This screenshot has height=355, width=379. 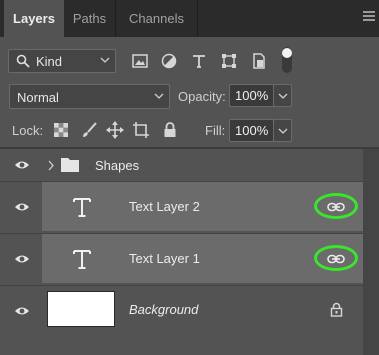 What do you see at coordinates (70, 165) in the screenshot?
I see `folder-icon` at bounding box center [70, 165].